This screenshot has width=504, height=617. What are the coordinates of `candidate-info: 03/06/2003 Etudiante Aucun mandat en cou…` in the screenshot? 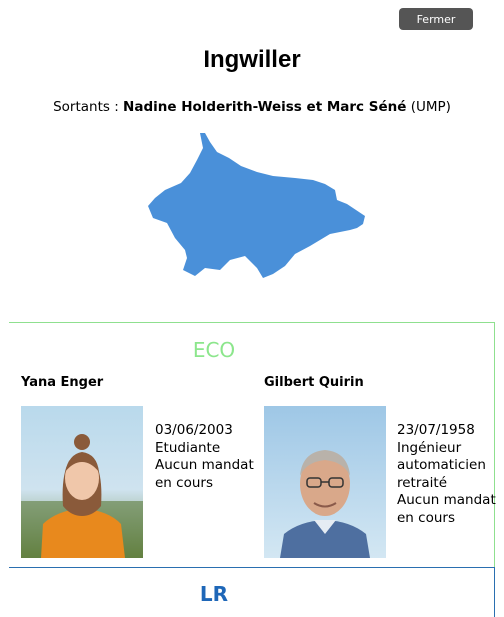 It's located at (204, 457).